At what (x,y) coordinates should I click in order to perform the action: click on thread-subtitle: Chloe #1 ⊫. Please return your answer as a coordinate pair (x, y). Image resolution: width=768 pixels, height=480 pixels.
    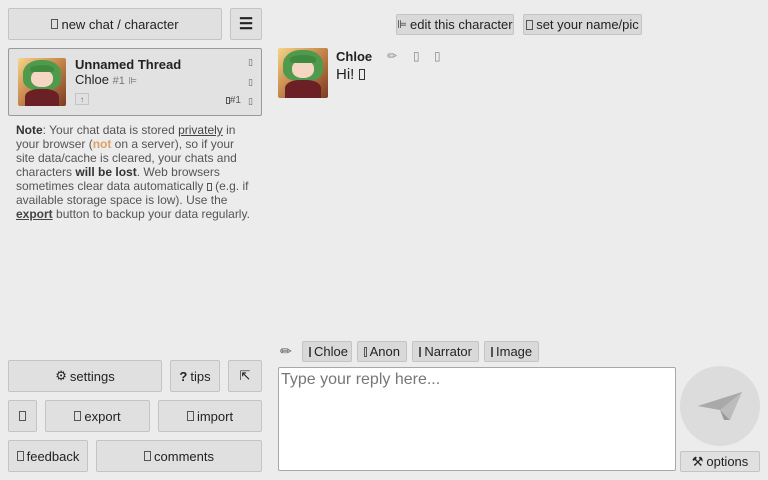
    Looking at the image, I should click on (106, 79).